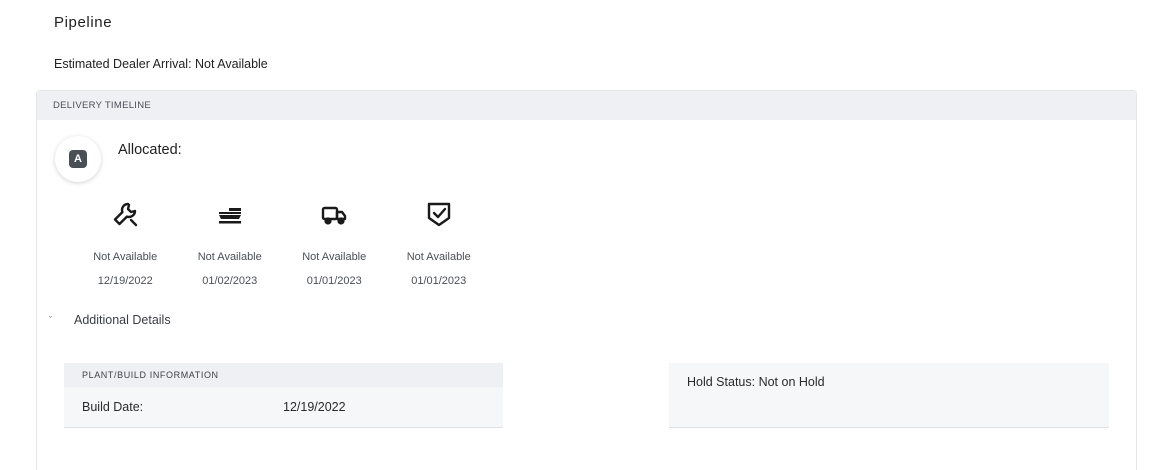  Describe the element at coordinates (230, 214) in the screenshot. I see `ship-icon` at that location.